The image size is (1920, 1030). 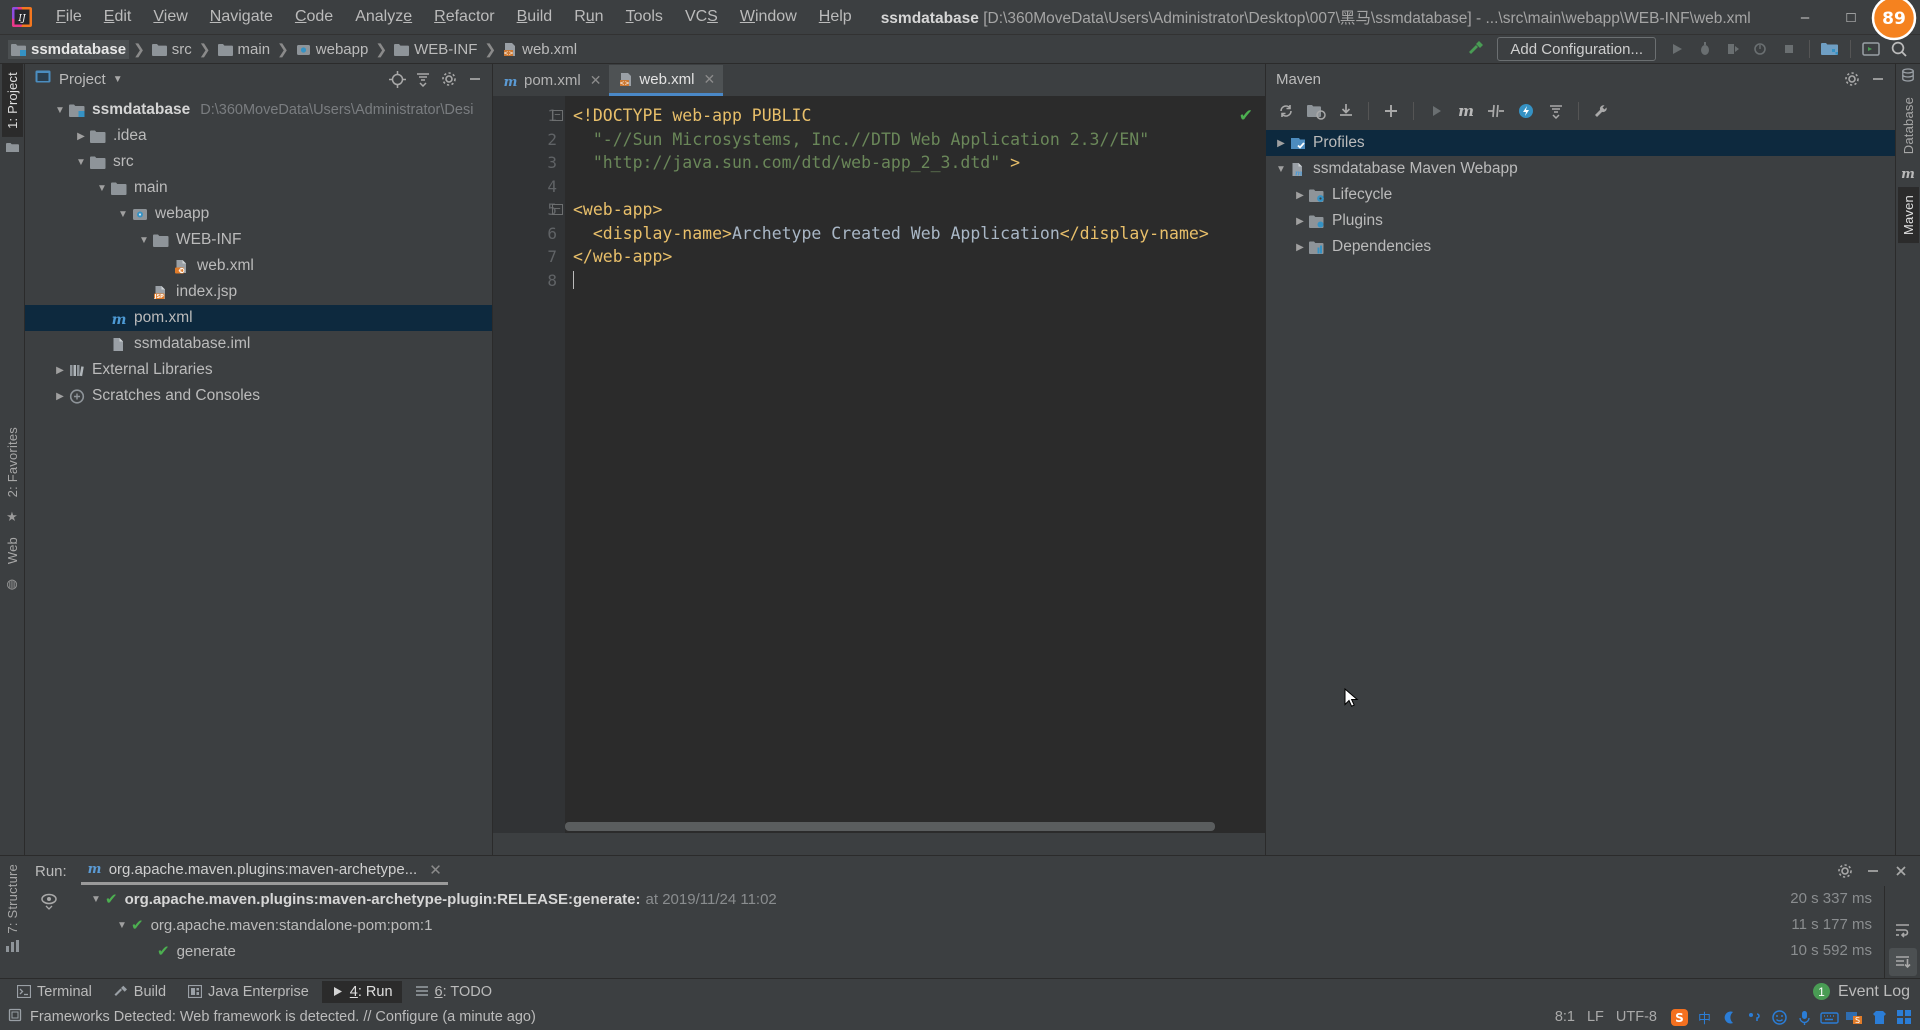 What do you see at coordinates (170, 17) in the screenshot?
I see `menu-item-view: View` at bounding box center [170, 17].